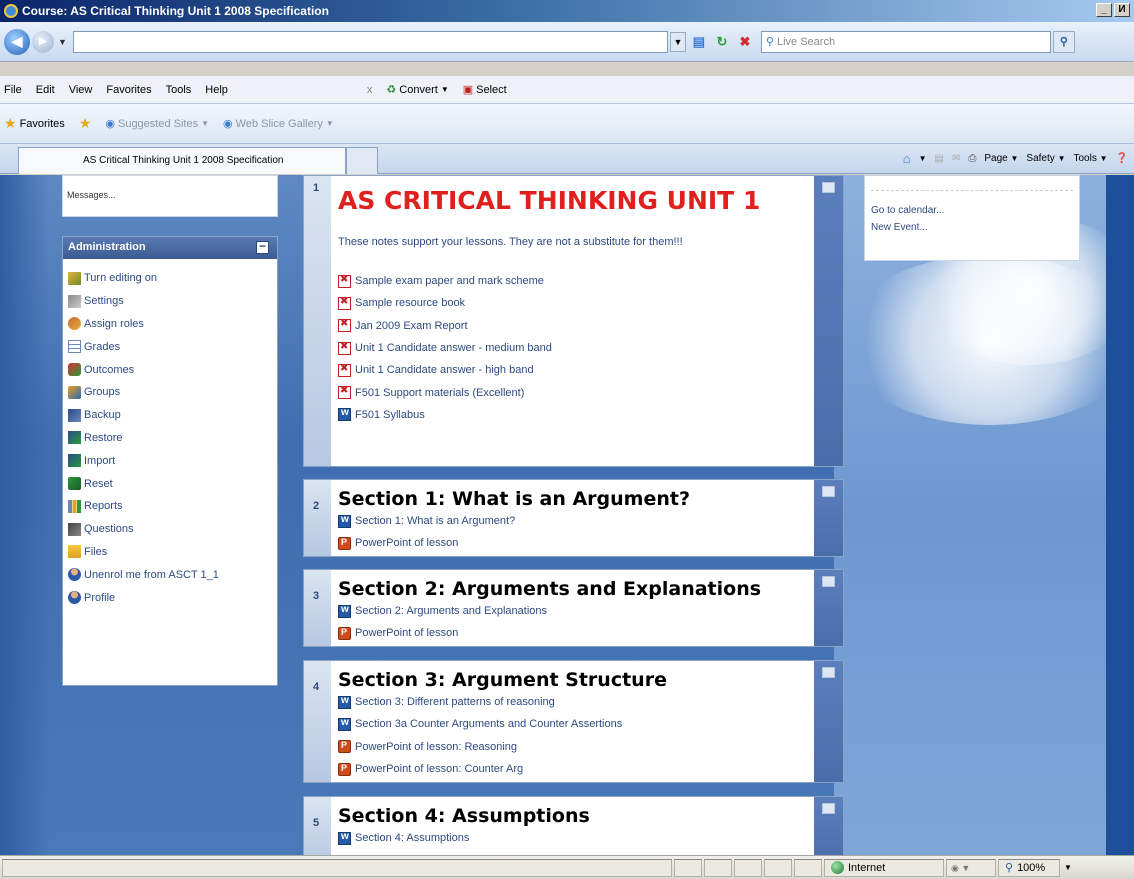  I want to click on restore-button: И, so click(1122, 10).